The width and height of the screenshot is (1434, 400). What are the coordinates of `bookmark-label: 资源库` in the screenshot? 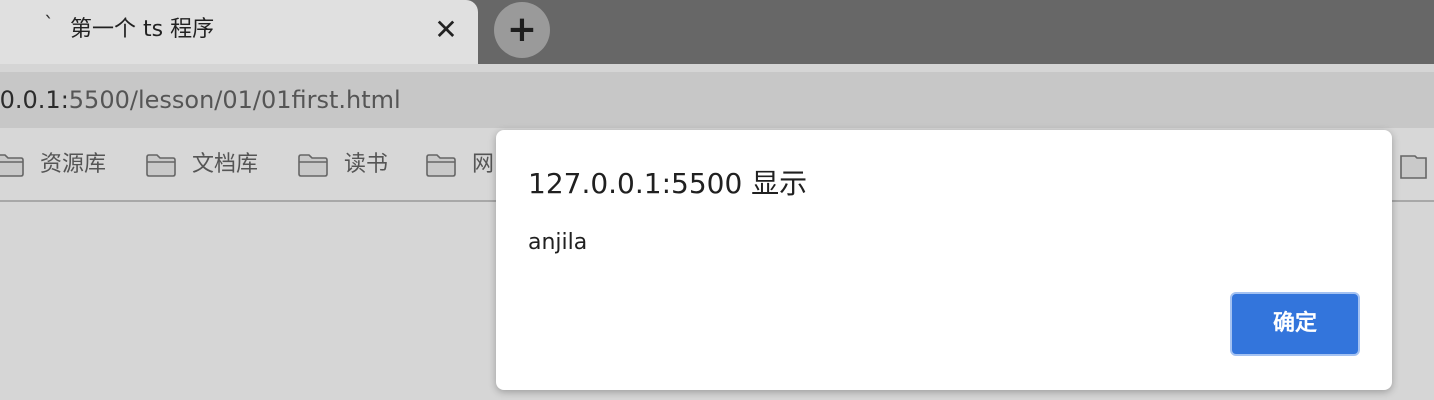 It's located at (73, 164).